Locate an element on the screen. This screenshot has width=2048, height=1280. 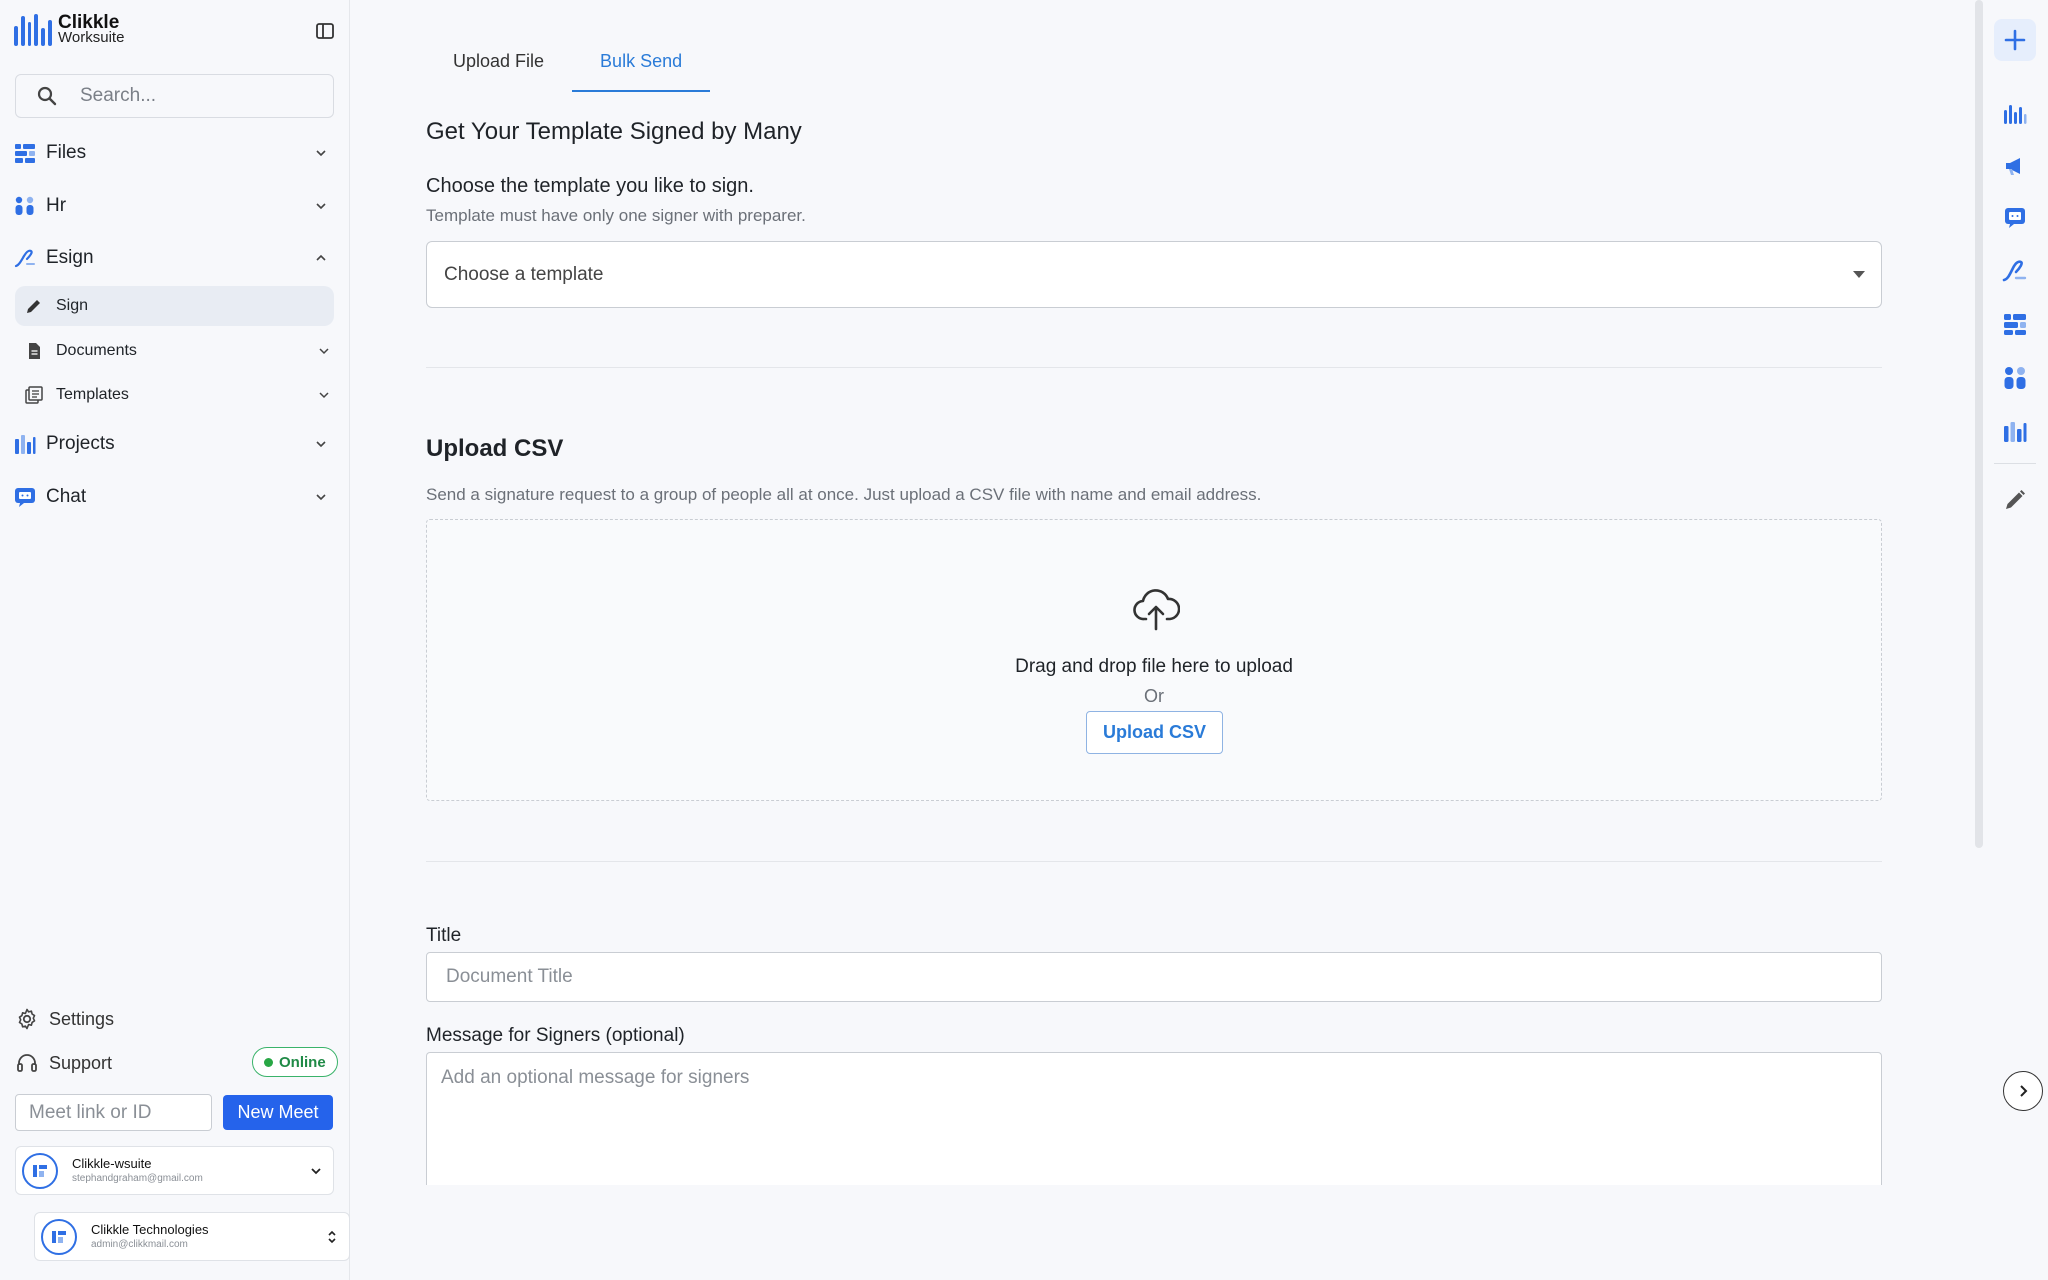
chevron-right-icon is located at coordinates (2024, 1091).